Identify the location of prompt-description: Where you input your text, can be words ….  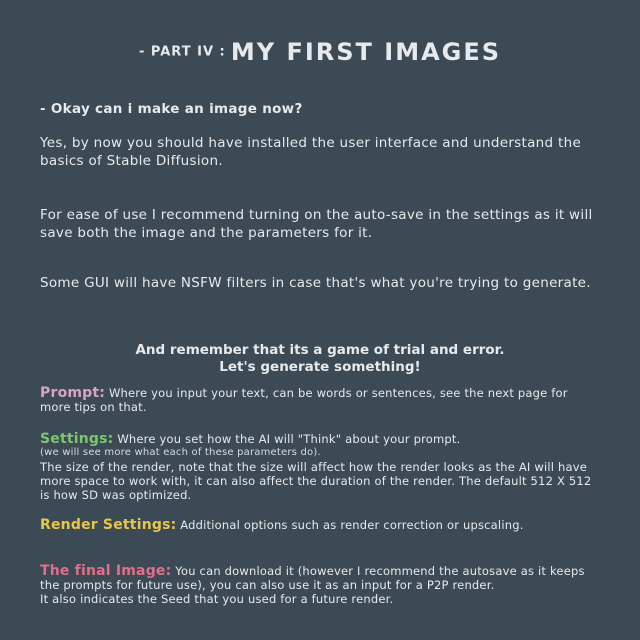
(304, 400).